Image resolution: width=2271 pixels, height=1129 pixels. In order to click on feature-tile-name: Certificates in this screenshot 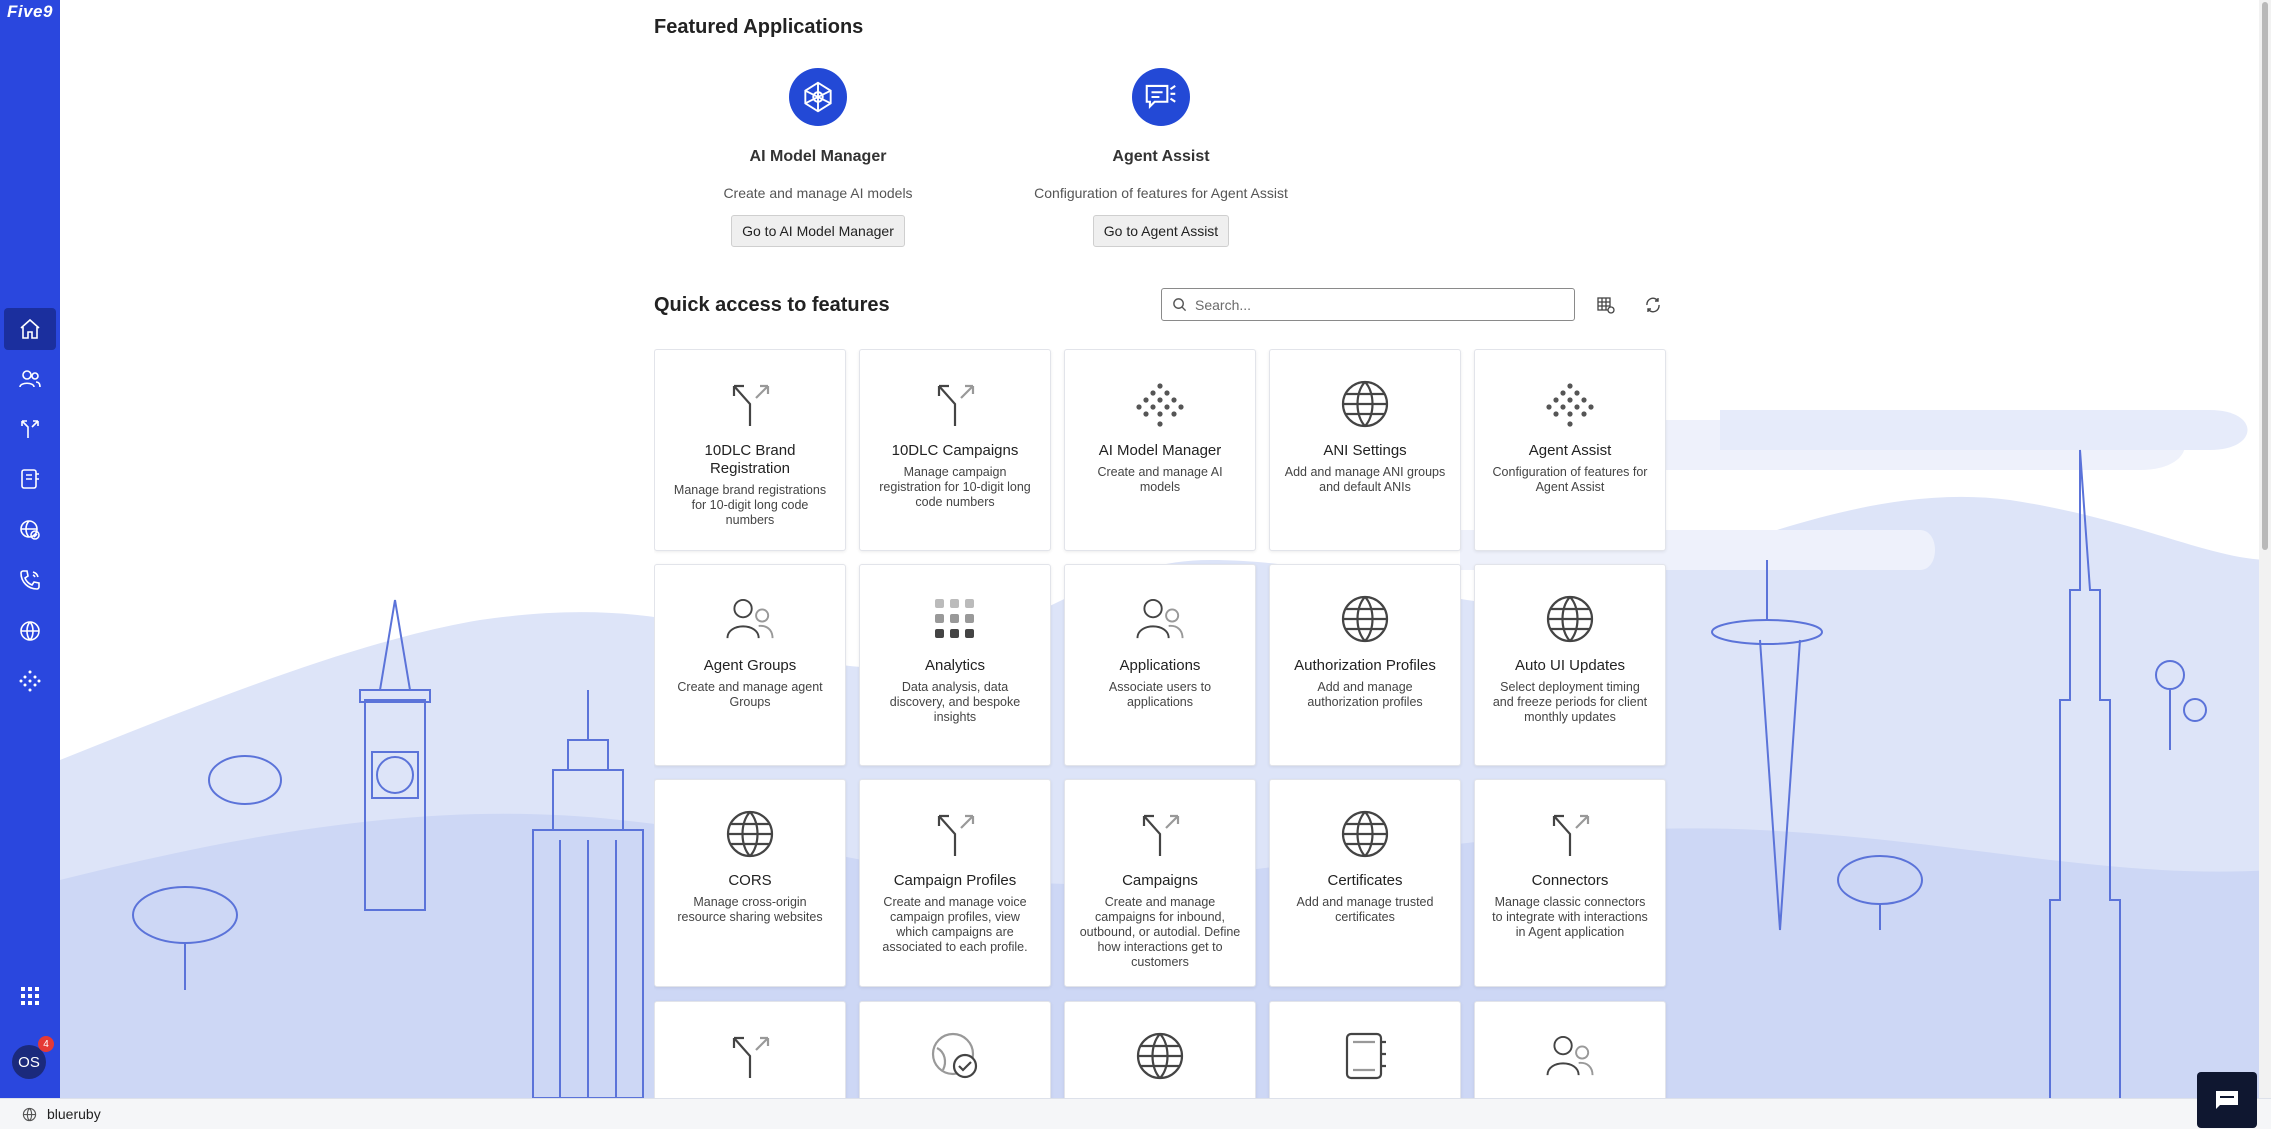, I will do `click(1365, 880)`.